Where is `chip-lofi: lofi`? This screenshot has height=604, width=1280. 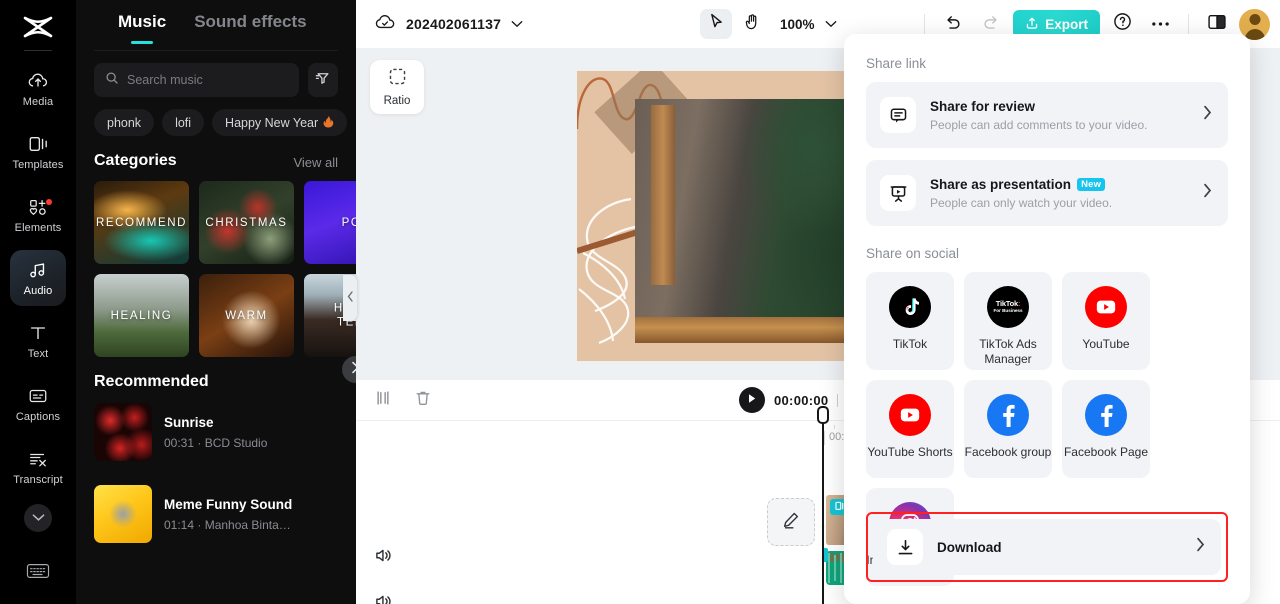 chip-lofi: lofi is located at coordinates (183, 122).